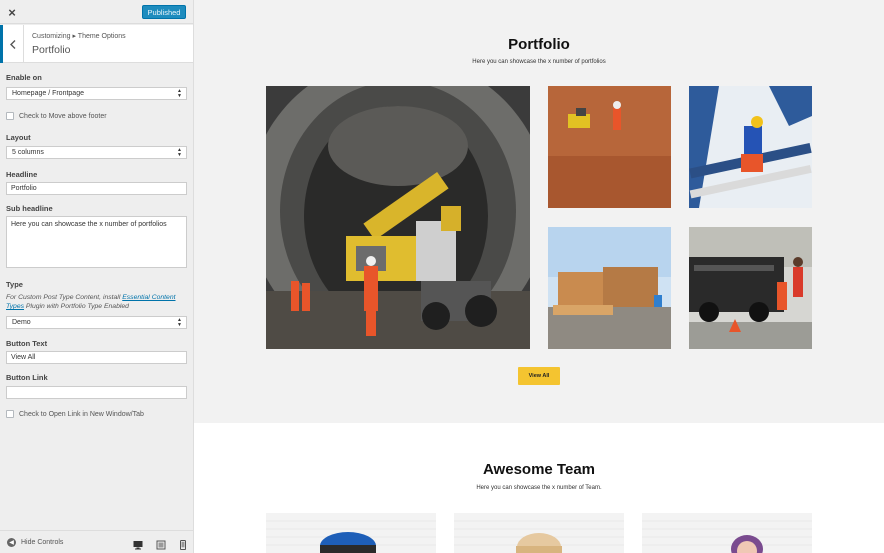 The image size is (884, 553). What do you see at coordinates (10, 414) in the screenshot?
I see `new-window-checkbox` at bounding box center [10, 414].